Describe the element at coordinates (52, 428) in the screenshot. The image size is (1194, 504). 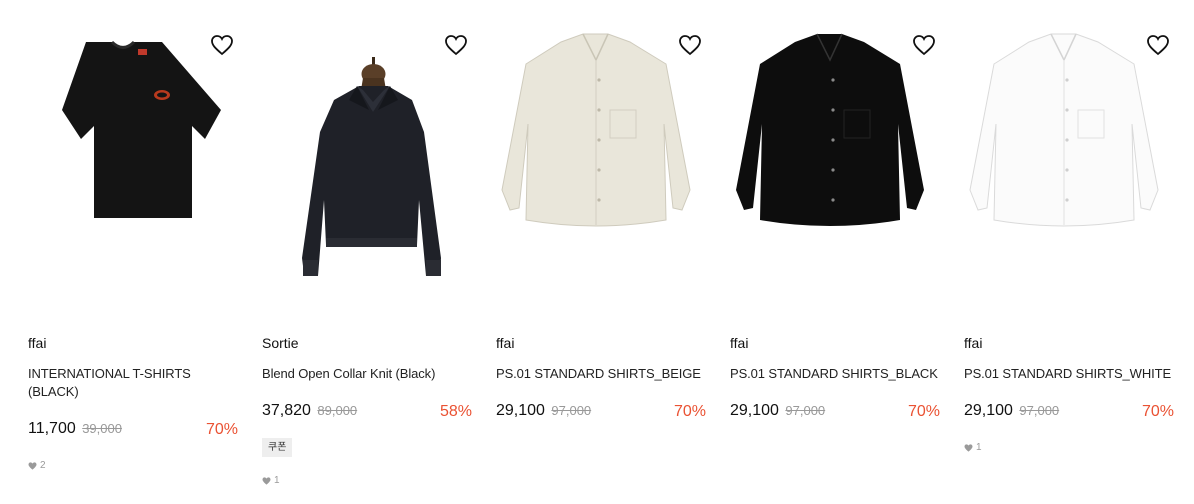
I see `sale-price: 11,700` at that location.